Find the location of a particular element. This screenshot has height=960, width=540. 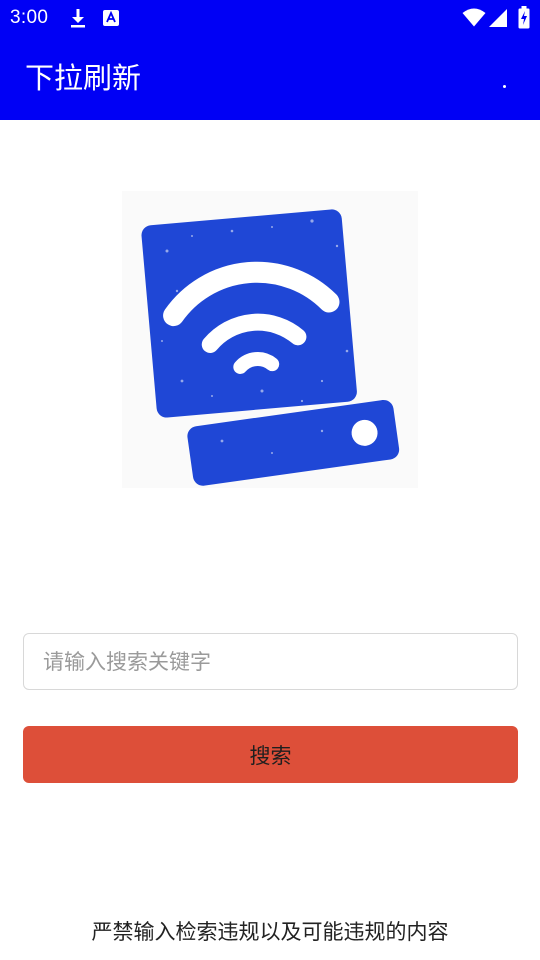

search-input is located at coordinates (270, 661).